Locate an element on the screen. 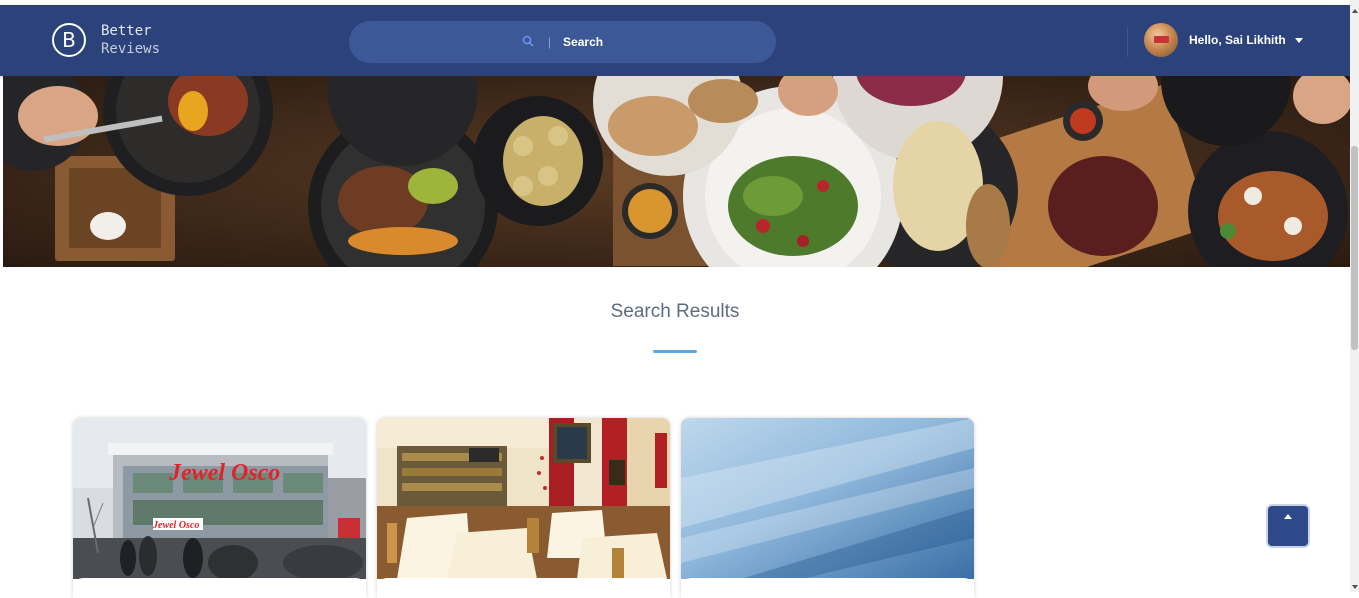 This screenshot has height=598, width=1359. restaurant-photo is located at coordinates (523, 498).